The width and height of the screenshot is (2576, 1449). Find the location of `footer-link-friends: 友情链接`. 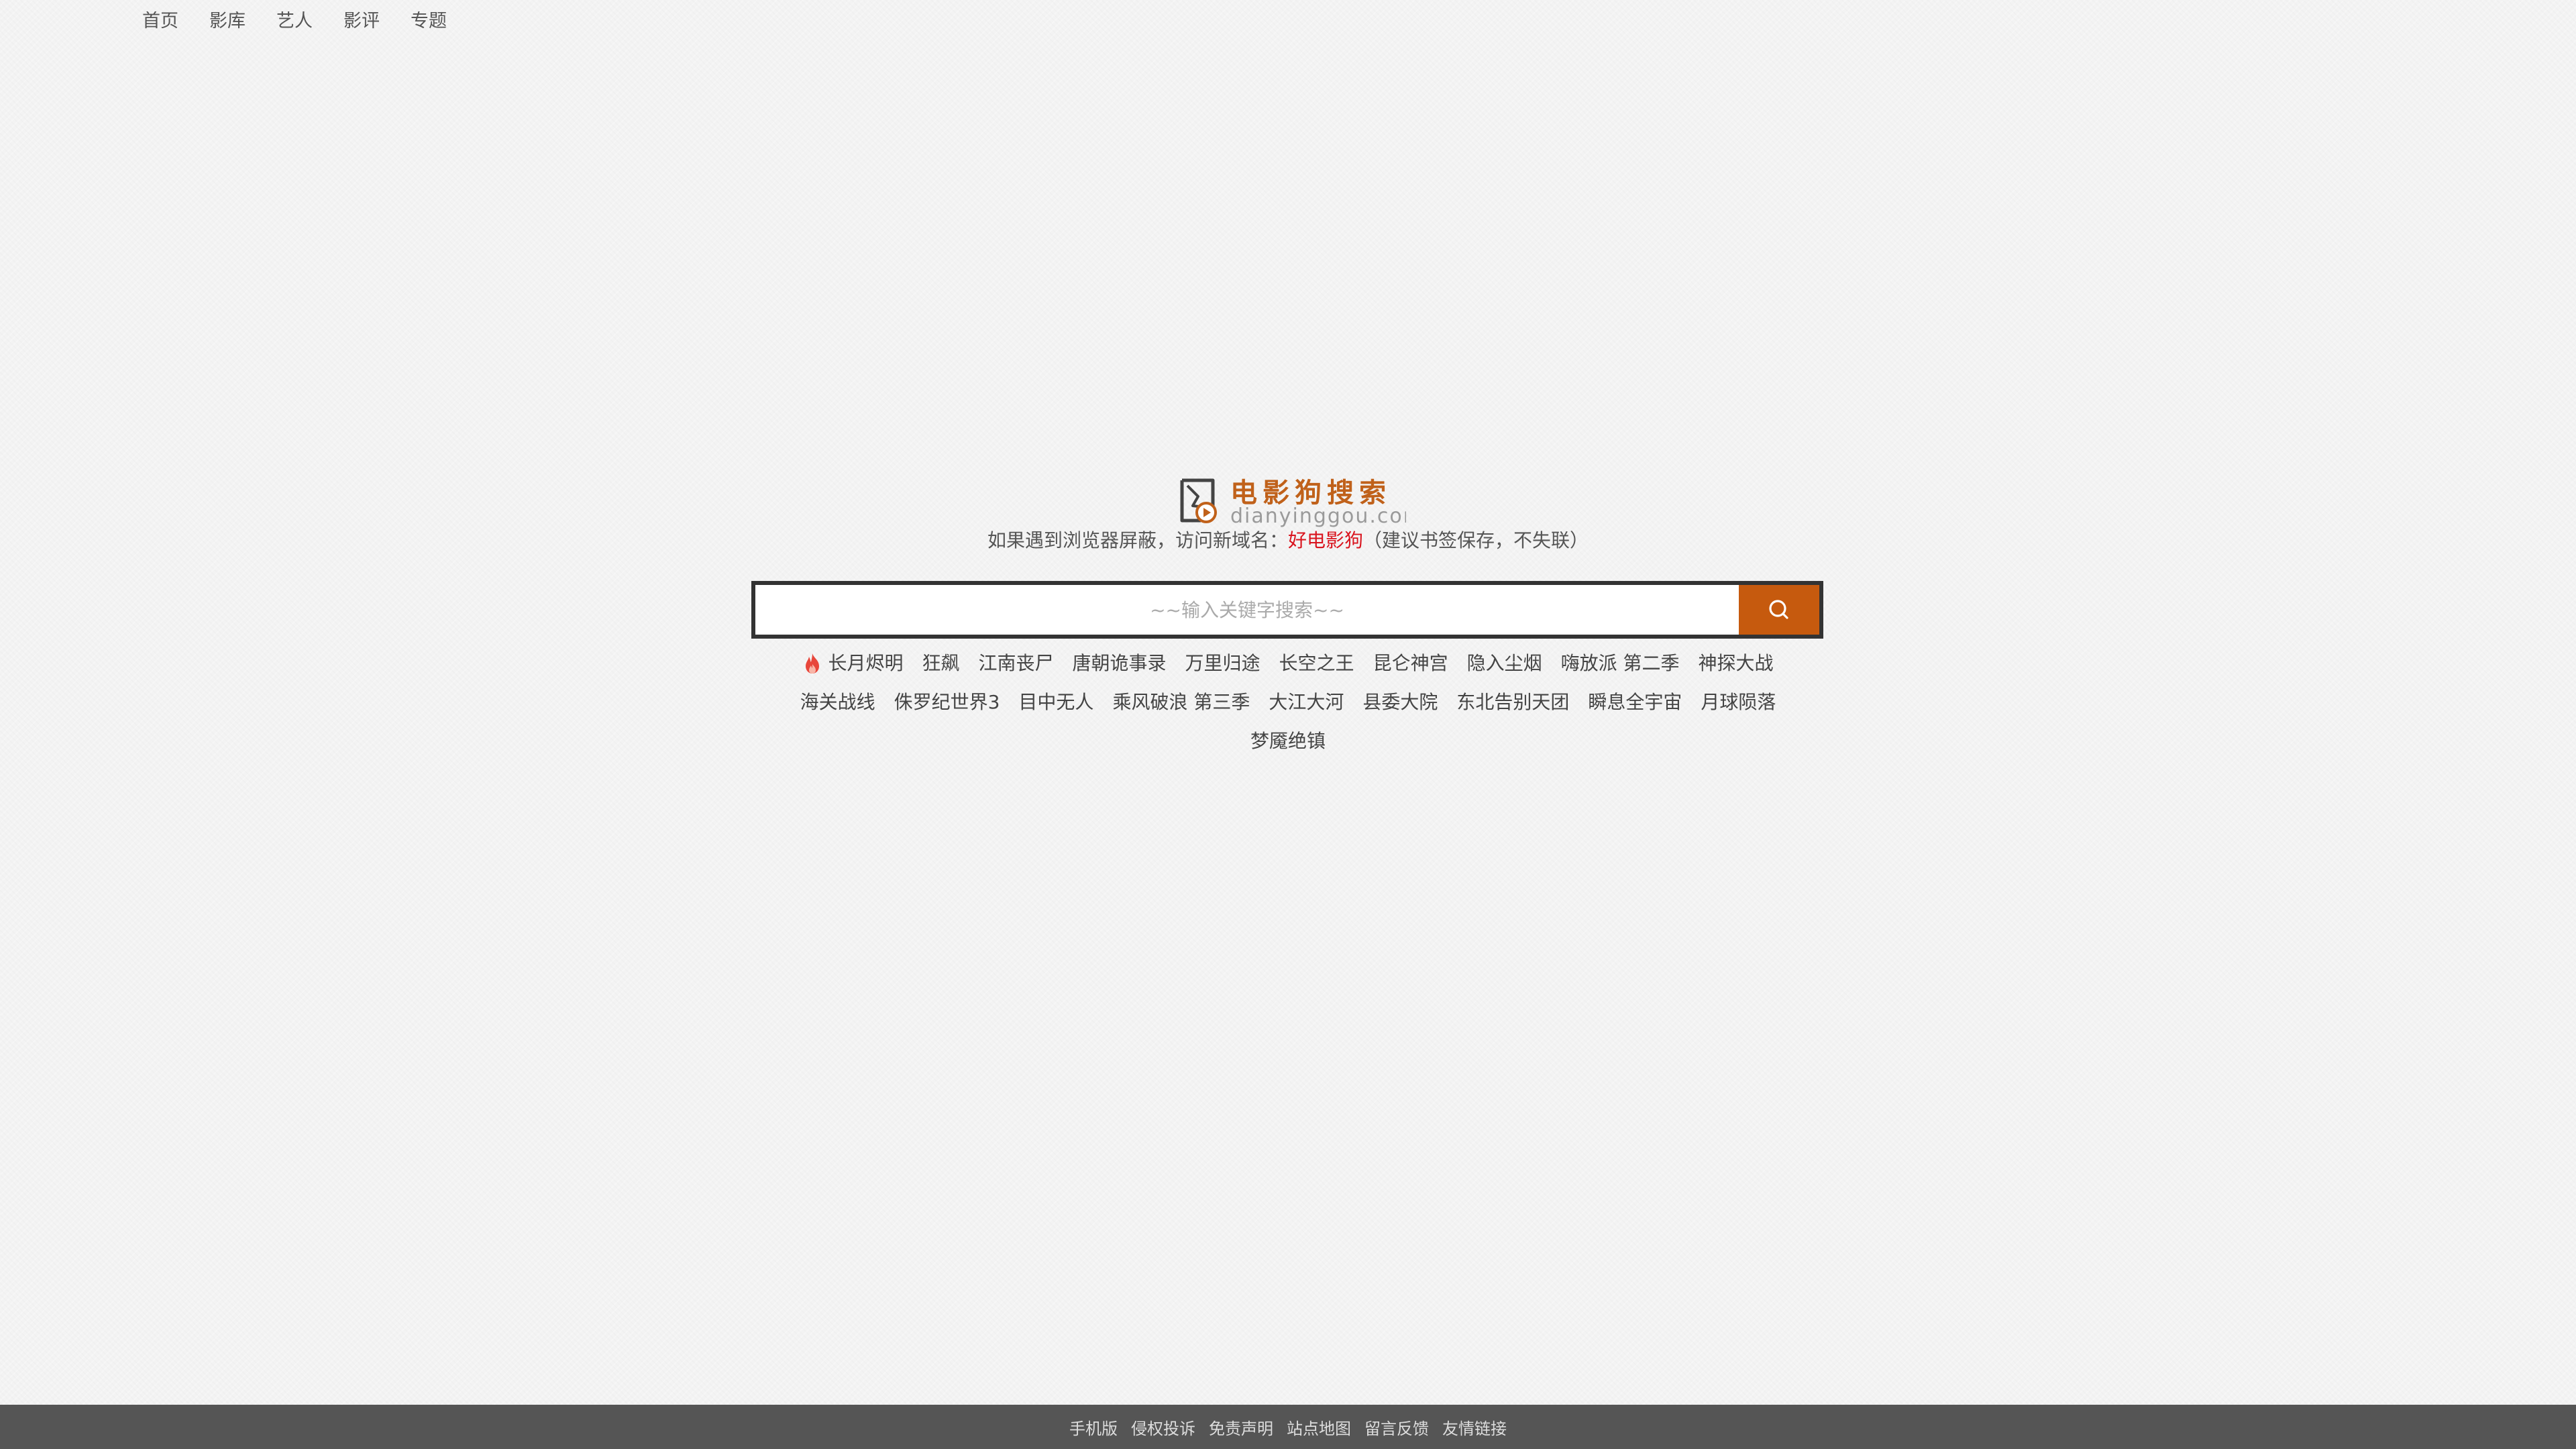

footer-link-friends: 友情链接 is located at coordinates (1474, 1427).